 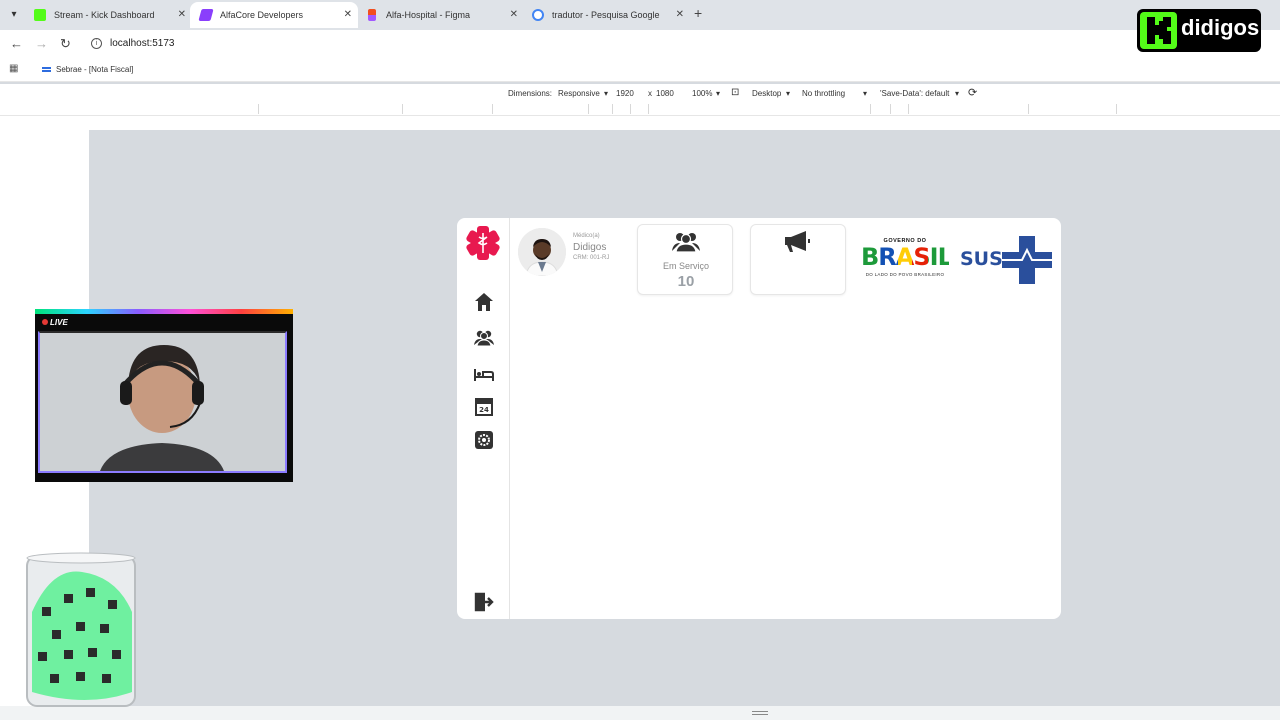 What do you see at coordinates (1220, 27) in the screenshot?
I see `channel-name: didigos` at bounding box center [1220, 27].